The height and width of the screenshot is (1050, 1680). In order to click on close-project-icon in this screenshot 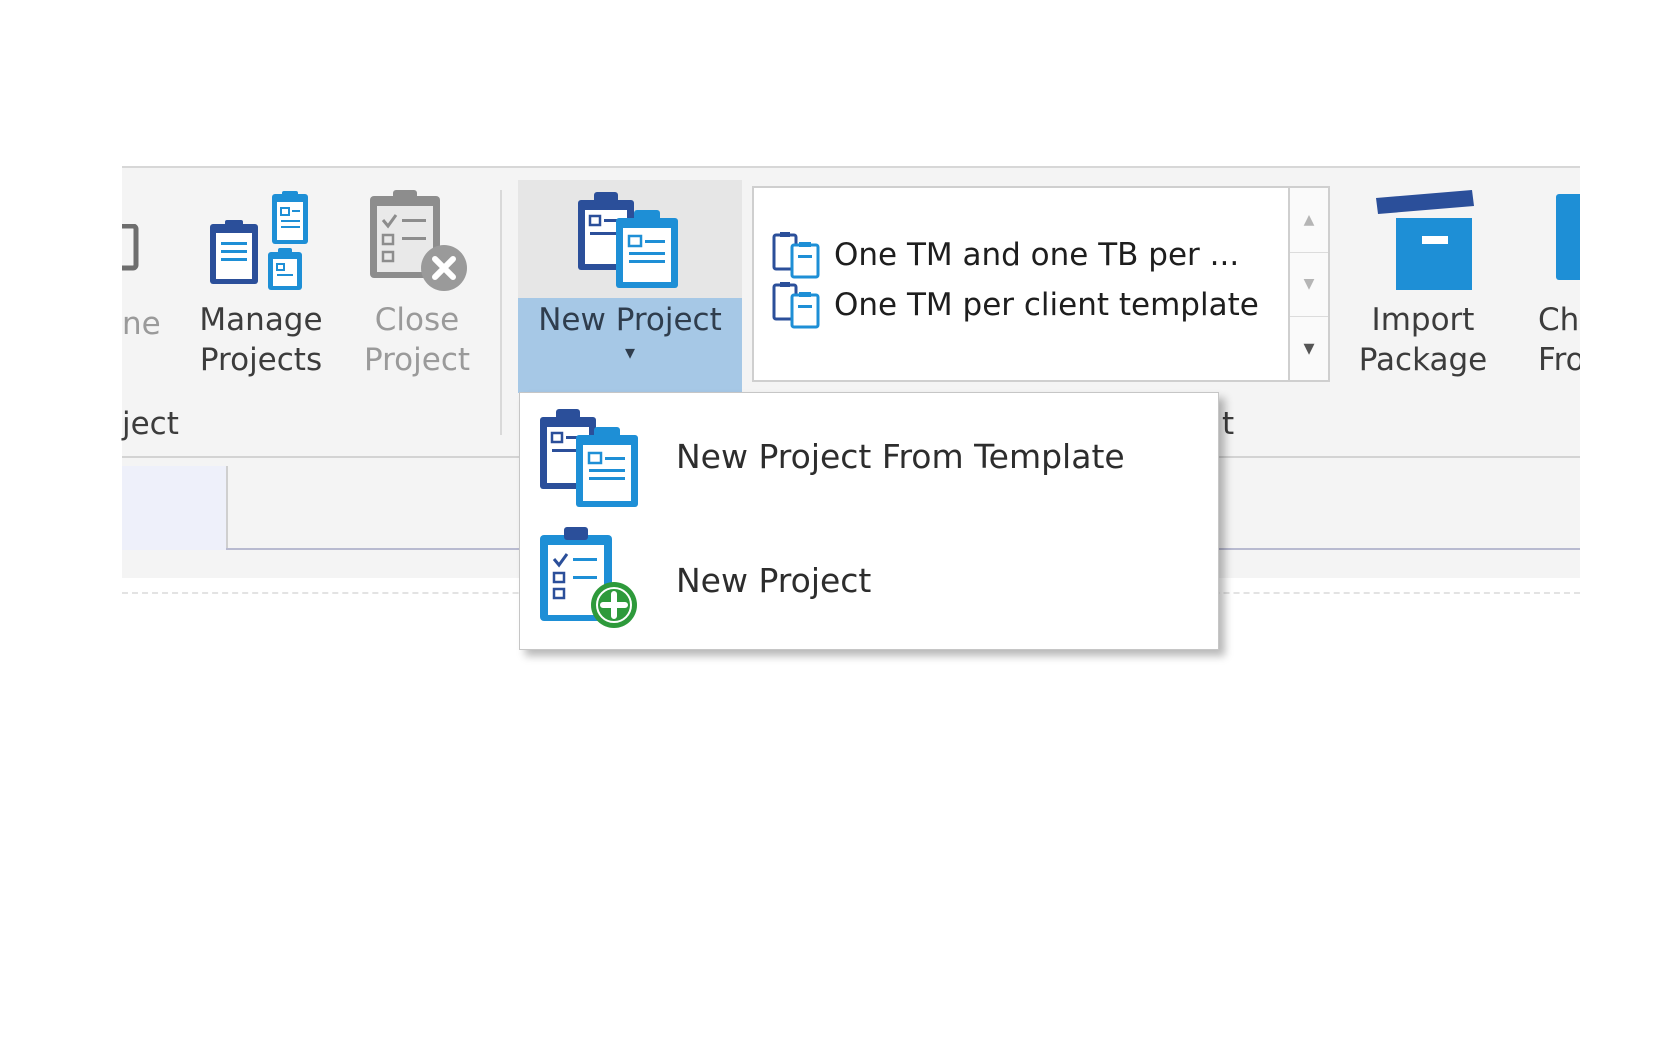, I will do `click(418, 240)`.